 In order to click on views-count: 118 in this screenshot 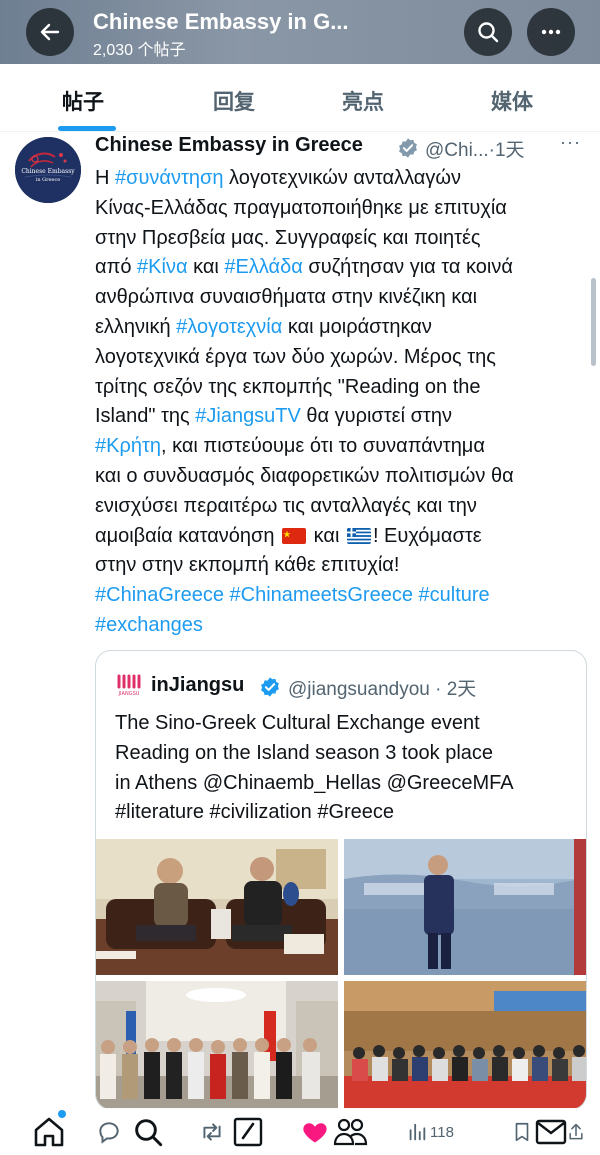, I will do `click(442, 1132)`.